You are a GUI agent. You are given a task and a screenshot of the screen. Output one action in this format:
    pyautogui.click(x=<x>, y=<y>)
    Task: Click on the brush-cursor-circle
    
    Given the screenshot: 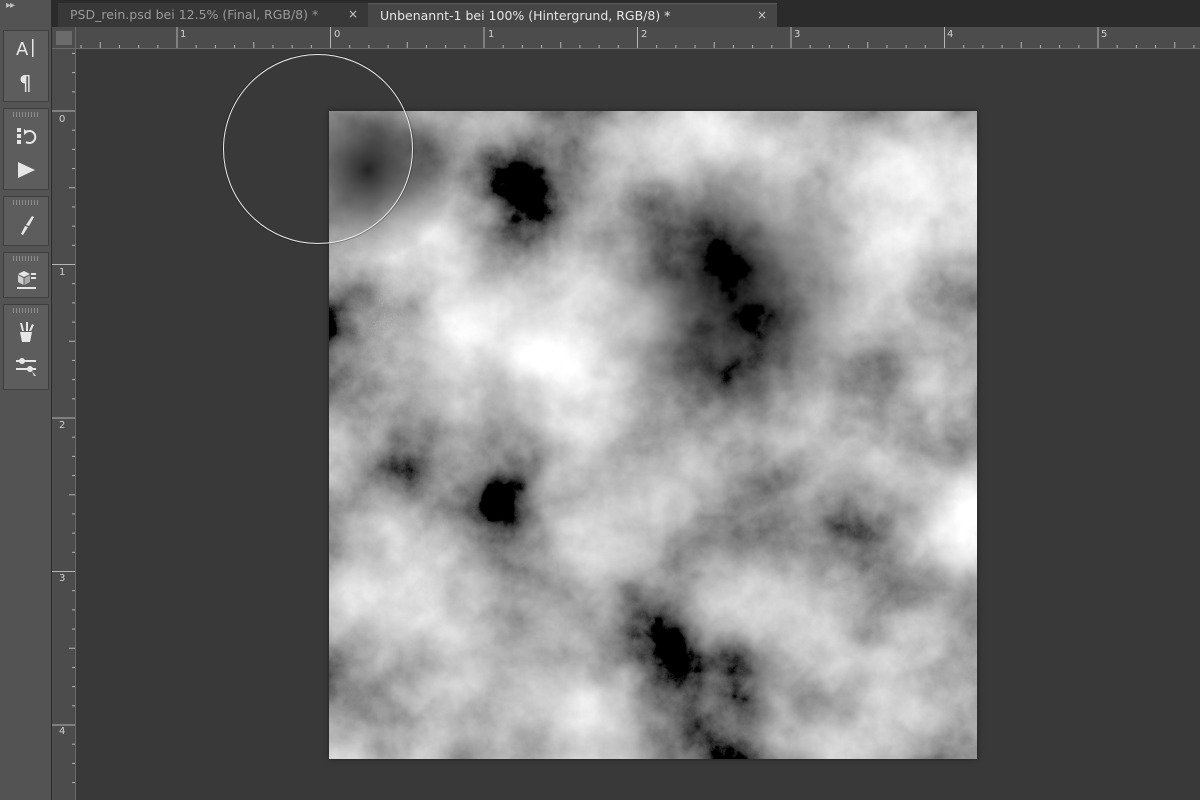 What is the action you would take?
    pyautogui.click(x=318, y=149)
    